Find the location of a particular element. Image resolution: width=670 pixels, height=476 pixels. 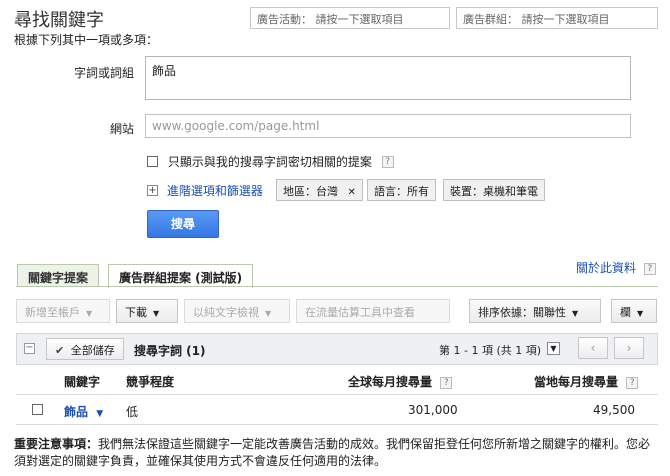

col-header-global-label: 全球每月搜尋量 is located at coordinates (390, 382).